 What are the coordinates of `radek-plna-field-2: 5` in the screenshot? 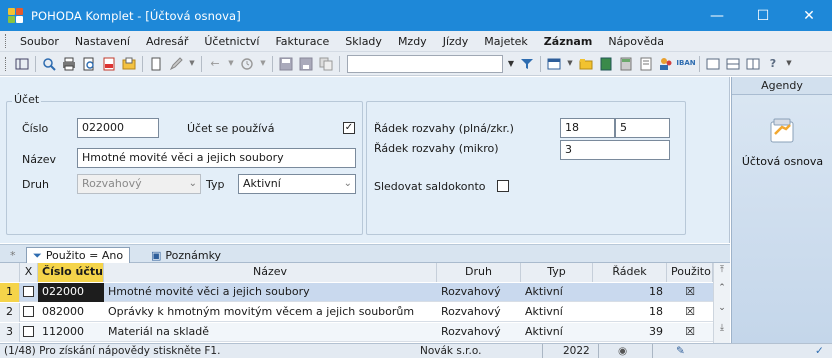 It's located at (642, 128).